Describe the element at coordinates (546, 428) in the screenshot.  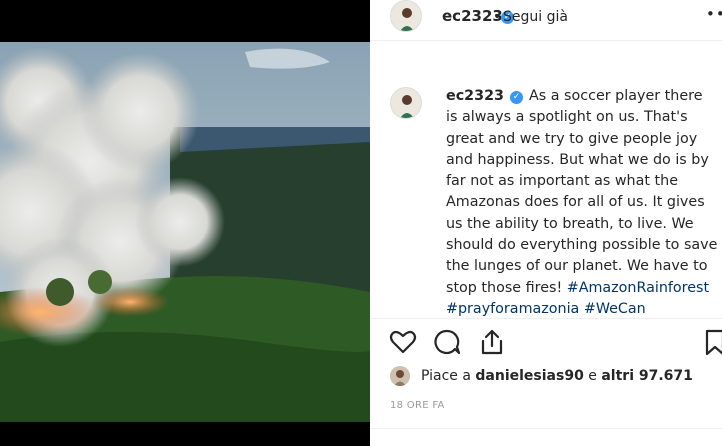
I see `comment-divider` at that location.